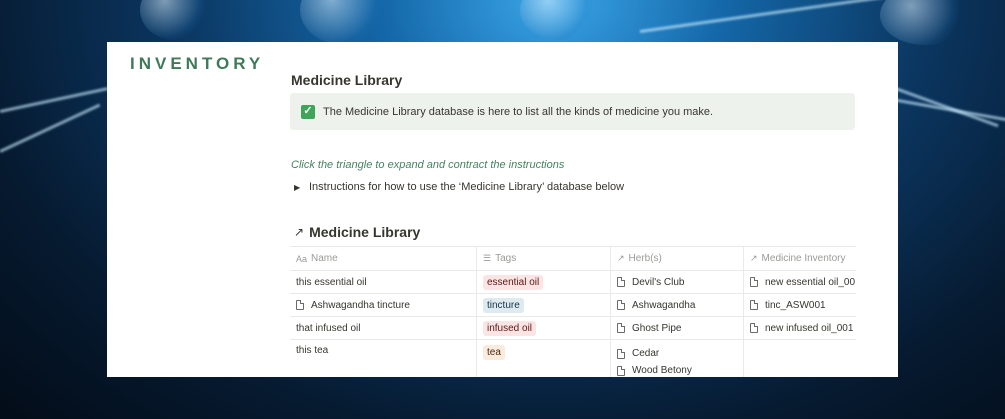 The width and height of the screenshot is (1005, 419). I want to click on inventory-link: new infused oil_001, so click(801, 328).